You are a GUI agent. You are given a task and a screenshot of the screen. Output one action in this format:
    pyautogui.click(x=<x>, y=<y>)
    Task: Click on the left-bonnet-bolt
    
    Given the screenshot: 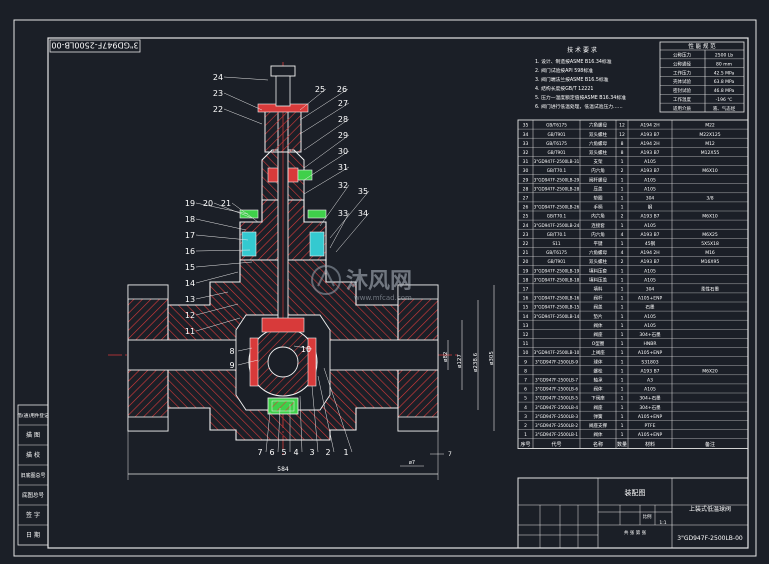 What is the action you would take?
    pyautogui.click(x=249, y=244)
    